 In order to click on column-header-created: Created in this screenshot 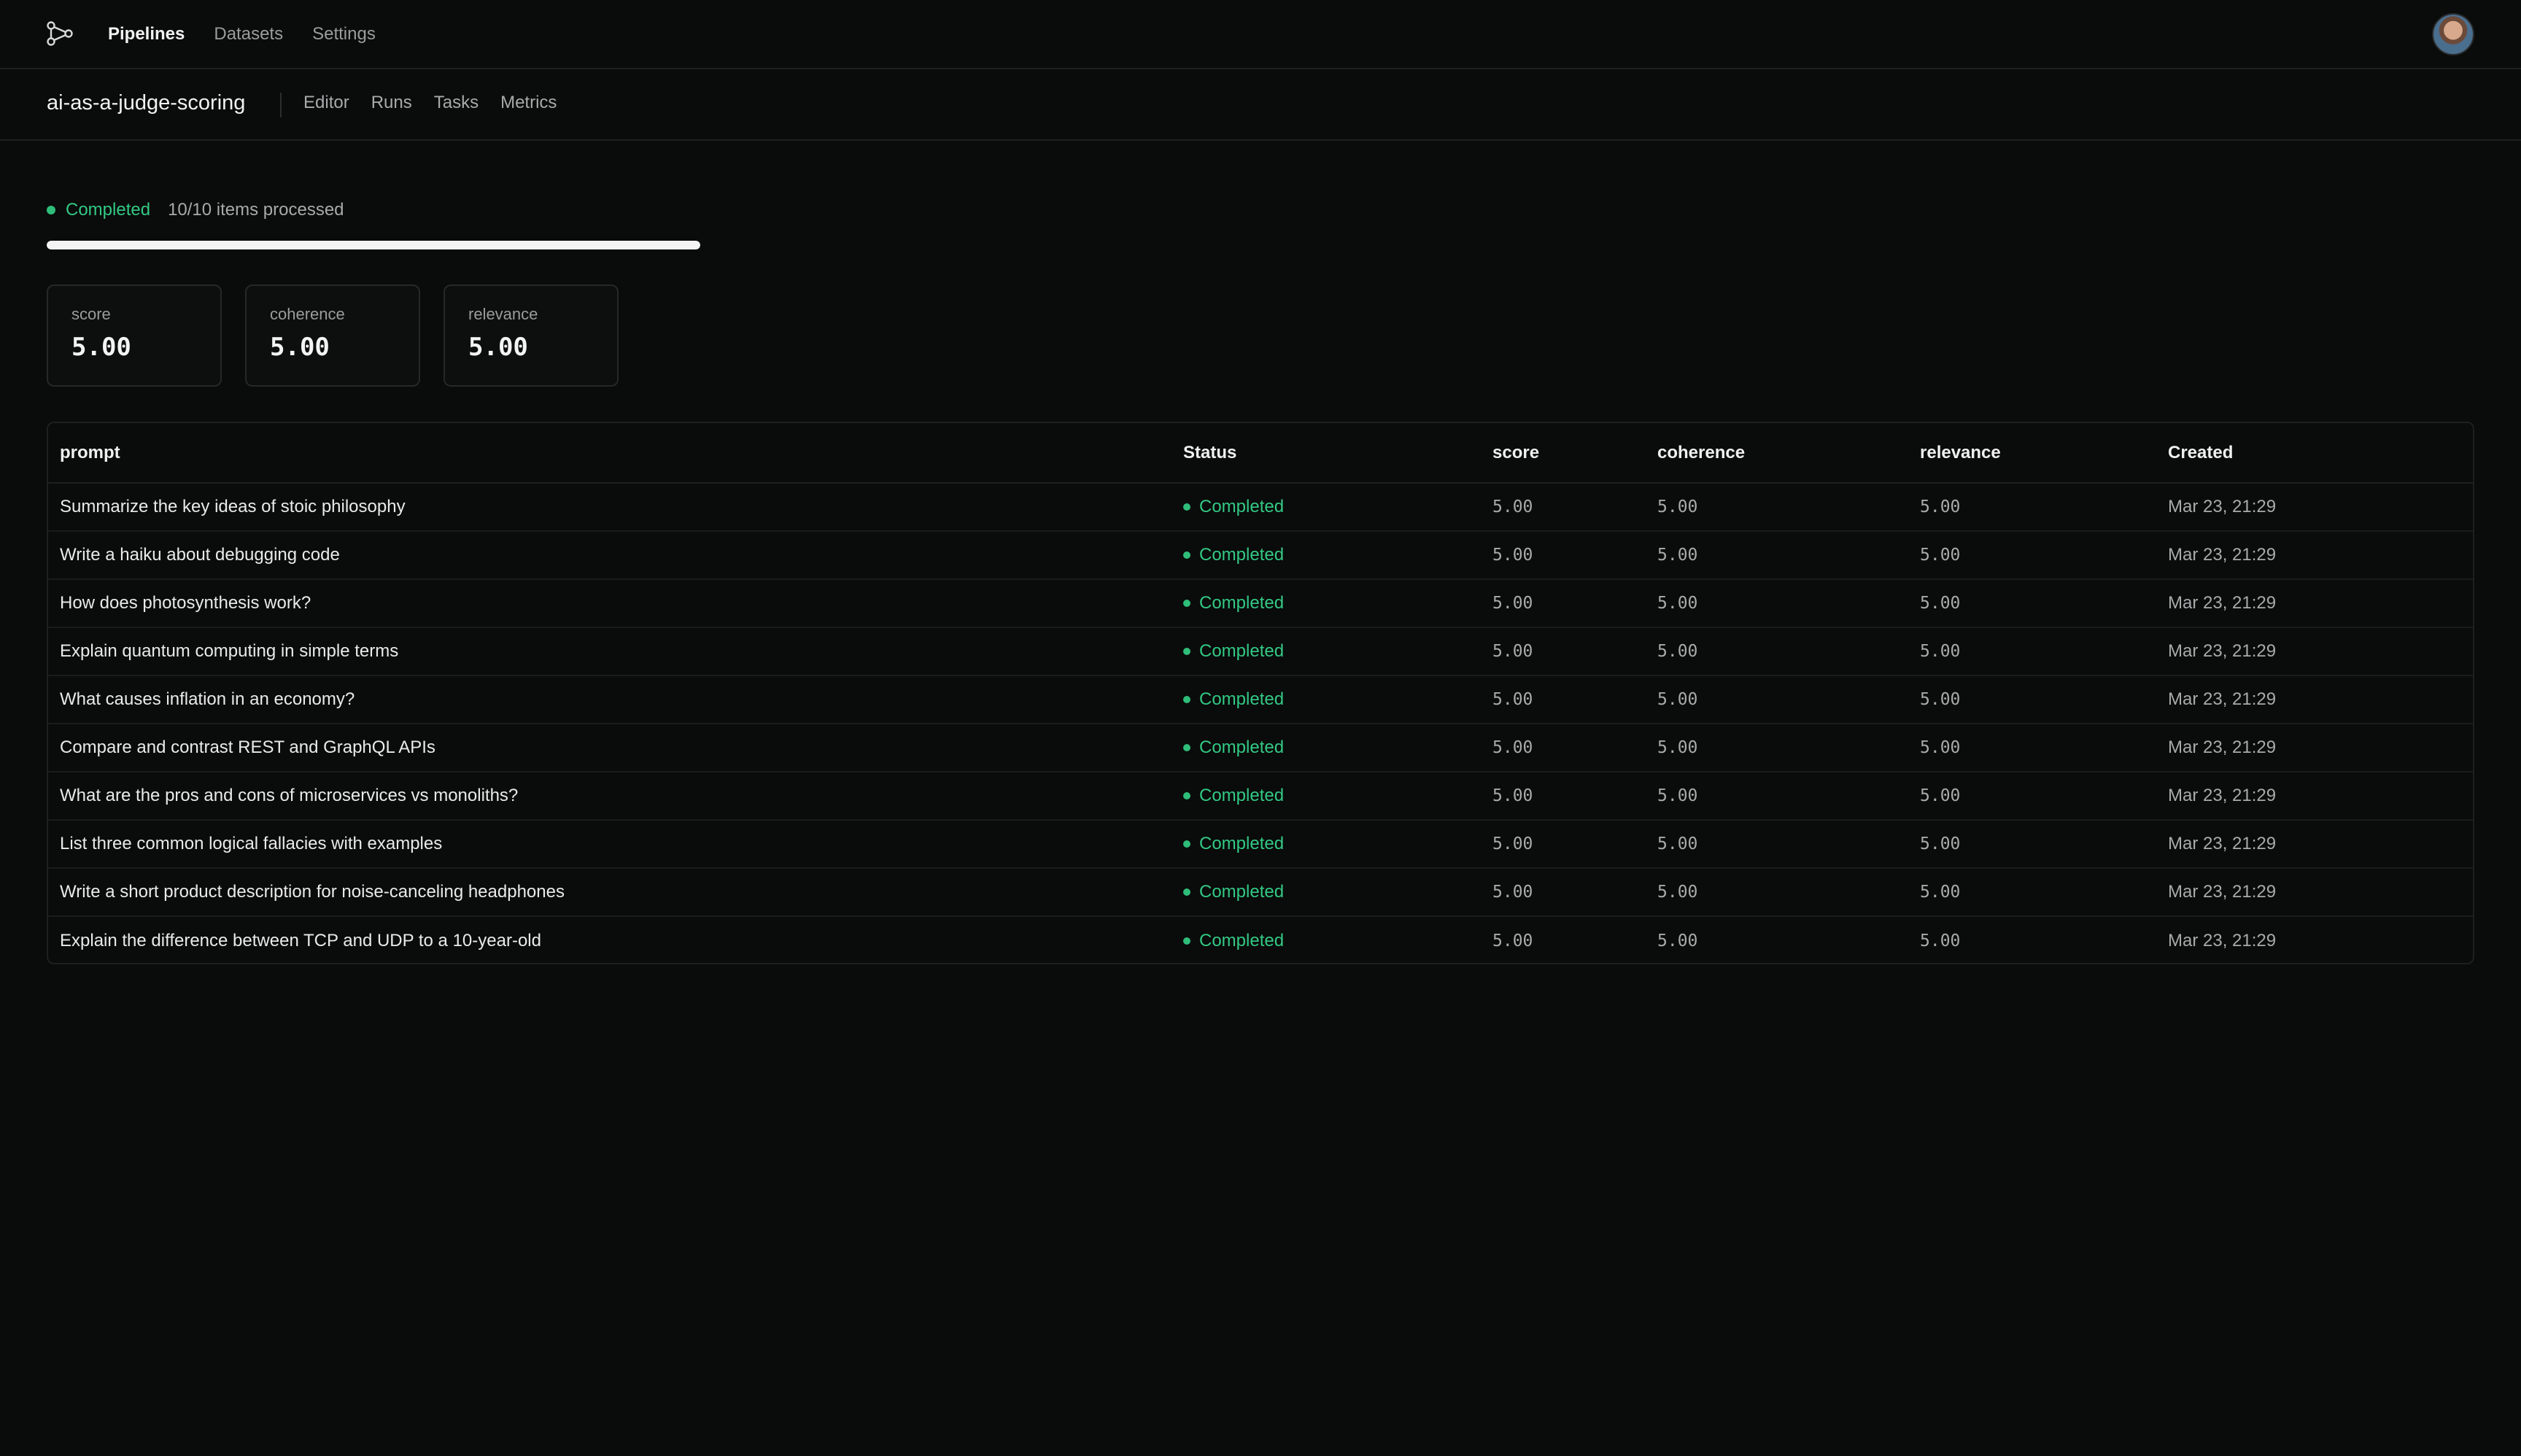, I will do `click(2320, 453)`.